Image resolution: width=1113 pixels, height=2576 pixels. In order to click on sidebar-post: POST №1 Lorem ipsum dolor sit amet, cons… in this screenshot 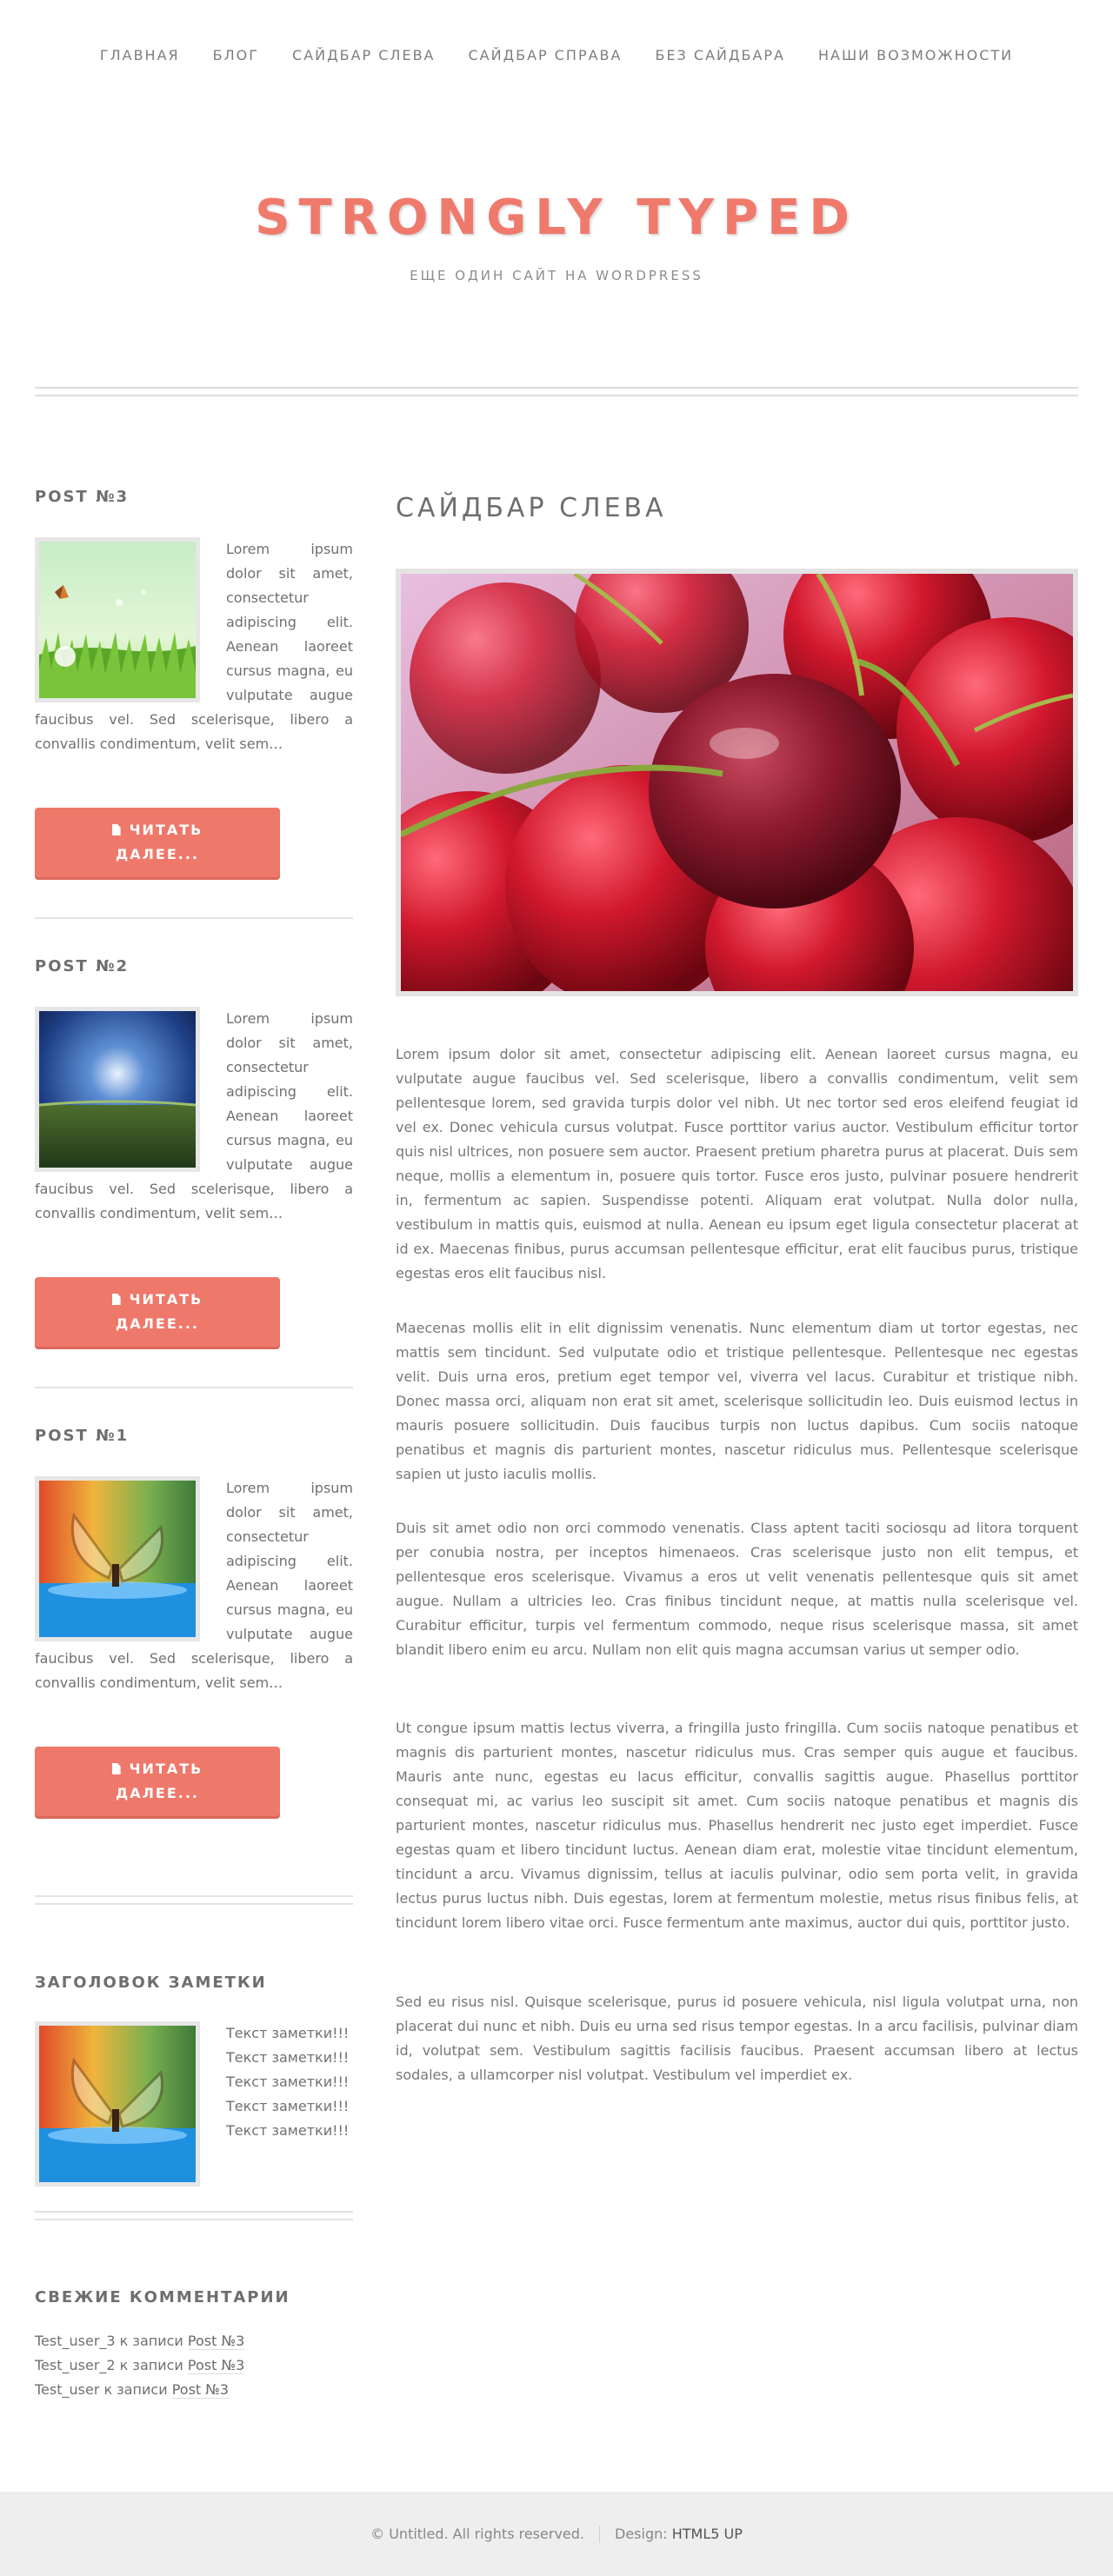, I will do `click(194, 1621)`.